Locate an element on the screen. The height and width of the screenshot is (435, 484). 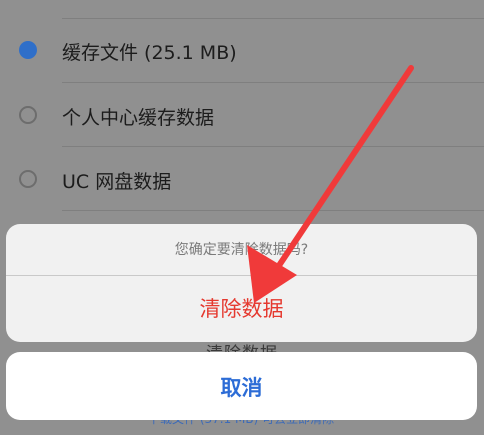
watermark-brand: Bai is located at coordinates (383, 402).